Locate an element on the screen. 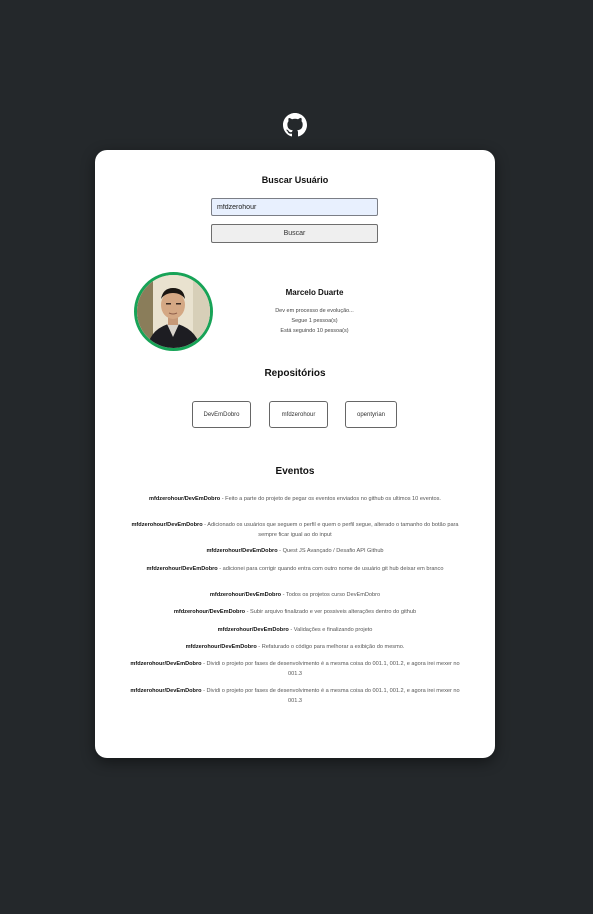  event-message: - Todos os projetos curso DevEmDobro is located at coordinates (331, 595).